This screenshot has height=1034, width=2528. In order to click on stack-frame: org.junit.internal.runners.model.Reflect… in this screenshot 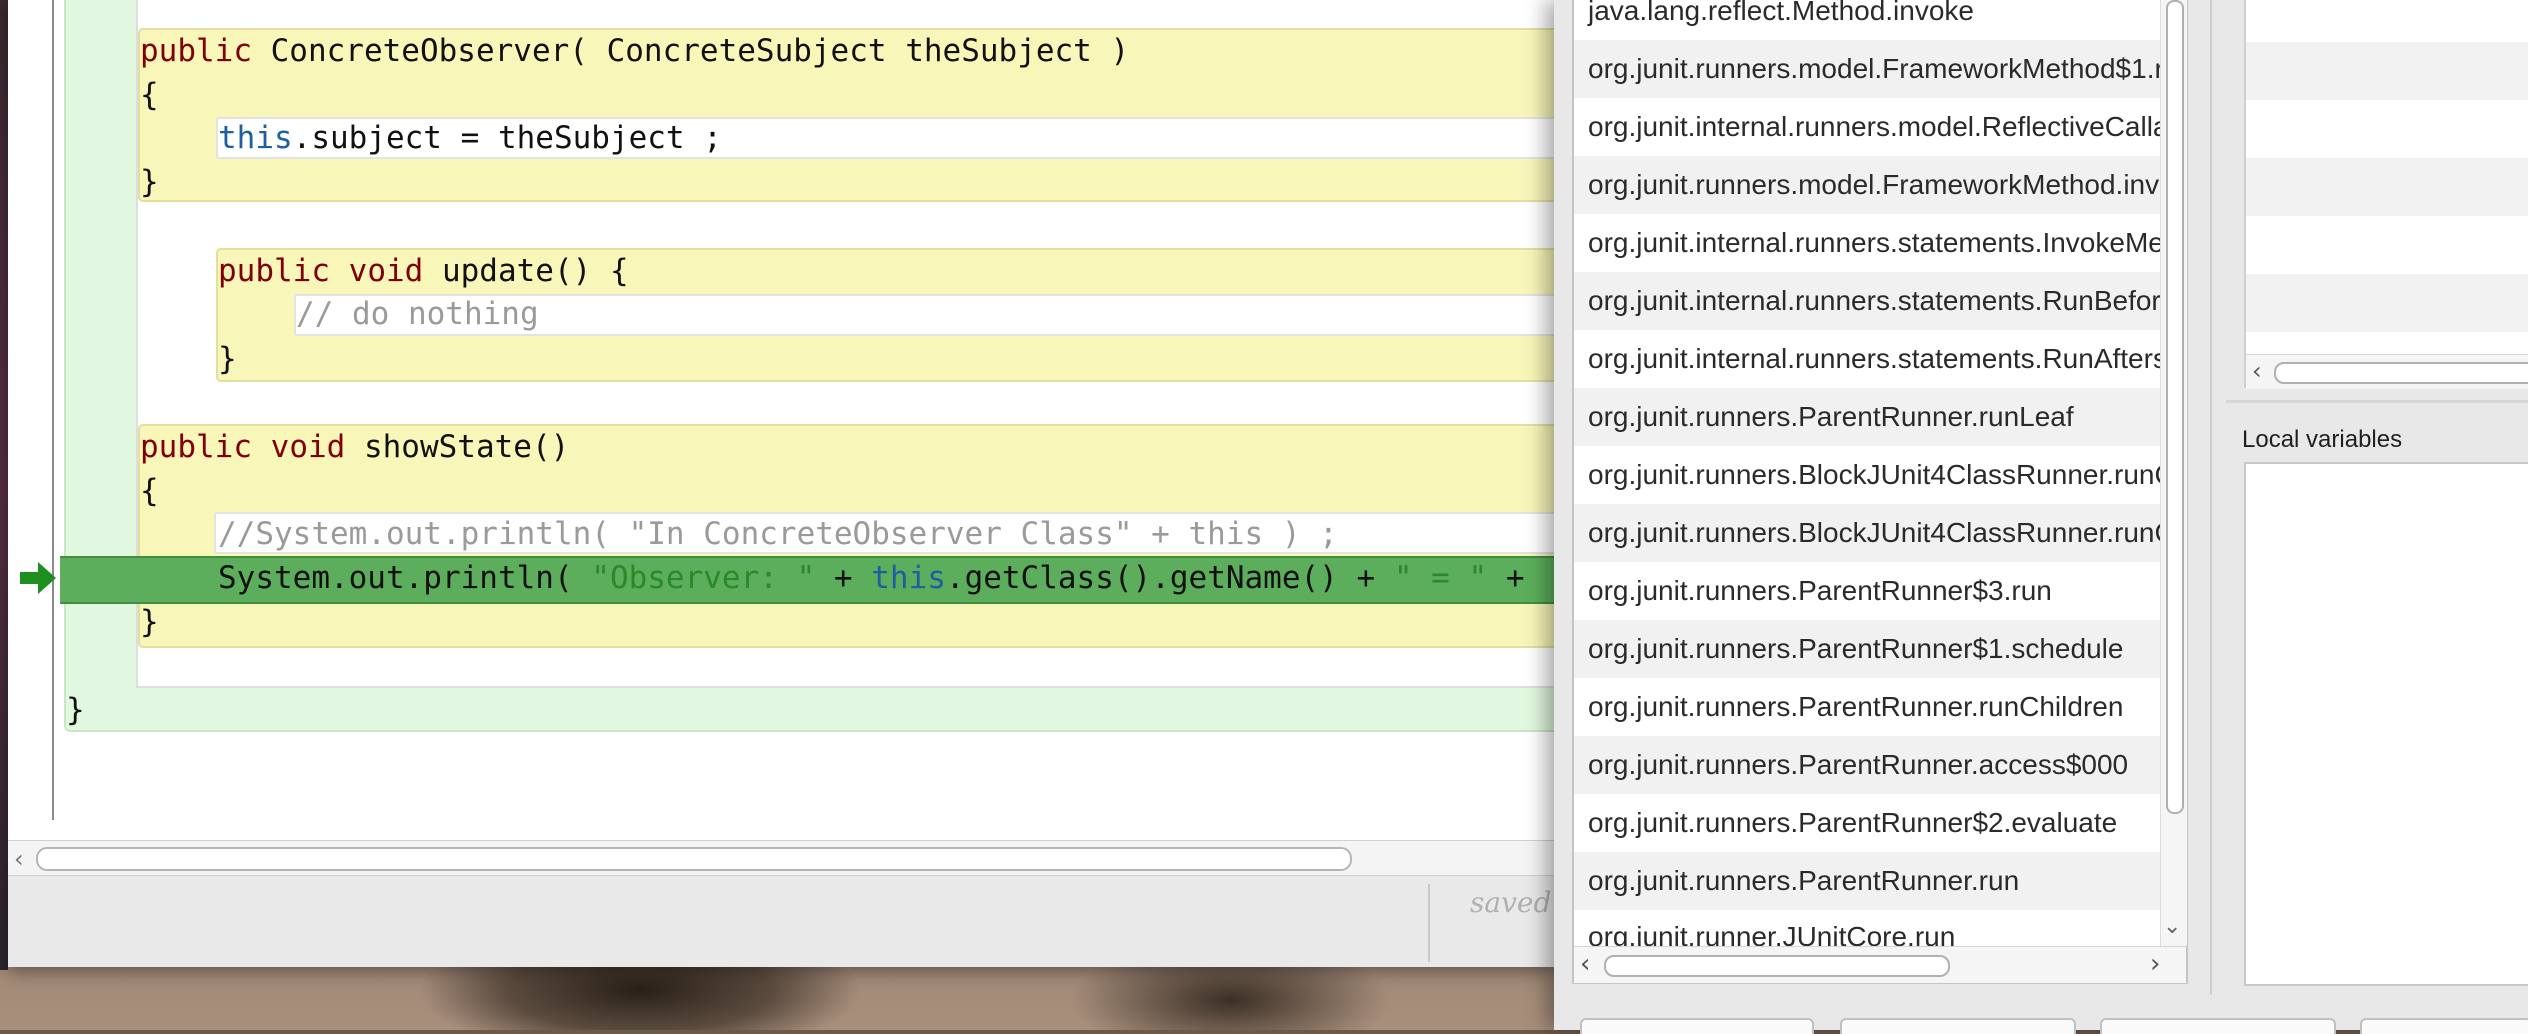, I will do `click(1867, 127)`.